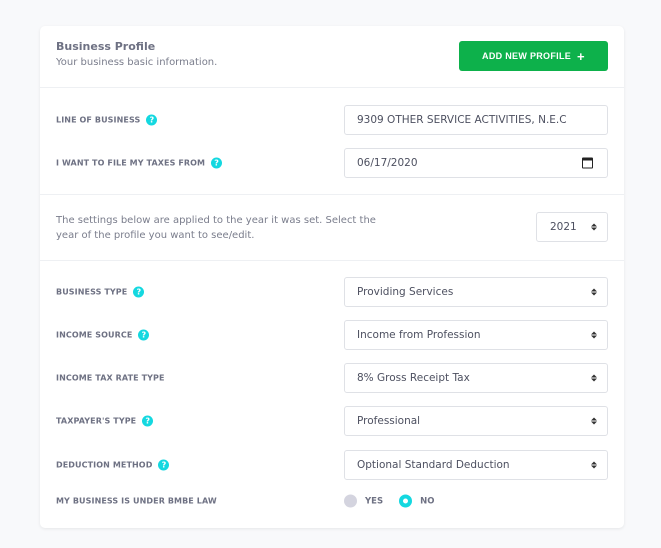 Image resolution: width=661 pixels, height=548 pixels. What do you see at coordinates (106, 46) in the screenshot?
I see `page-title: Business Profile` at bounding box center [106, 46].